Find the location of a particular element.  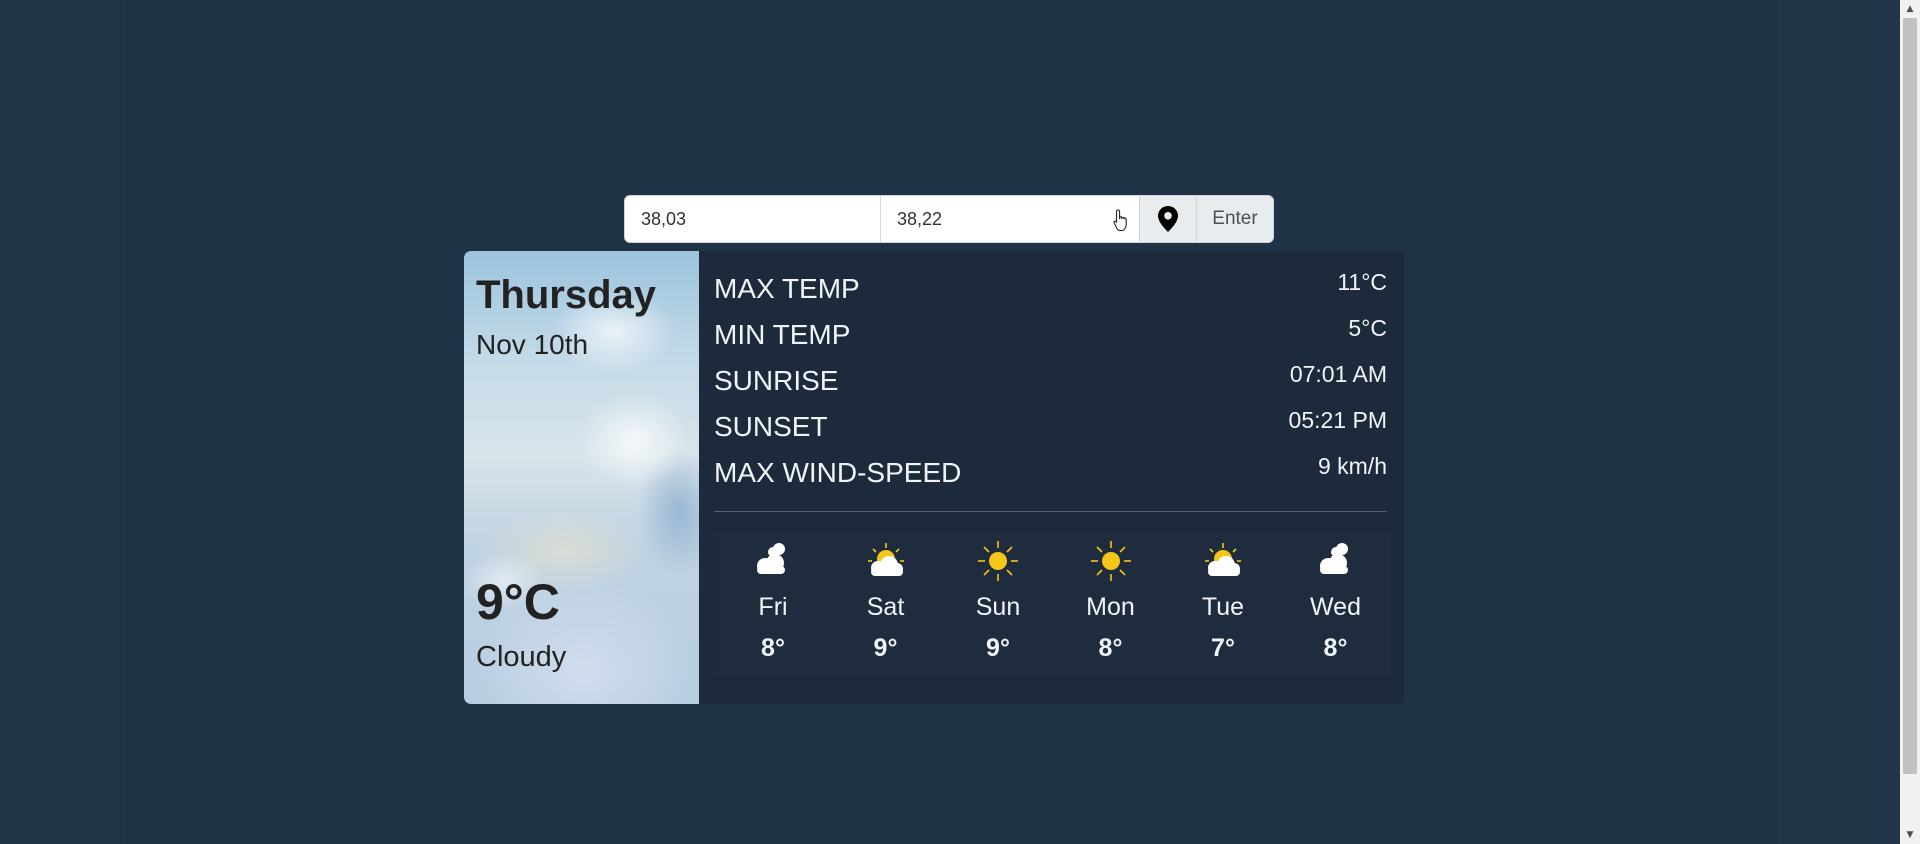

scroll-down-icon: ▼ is located at coordinates (1910, 835).